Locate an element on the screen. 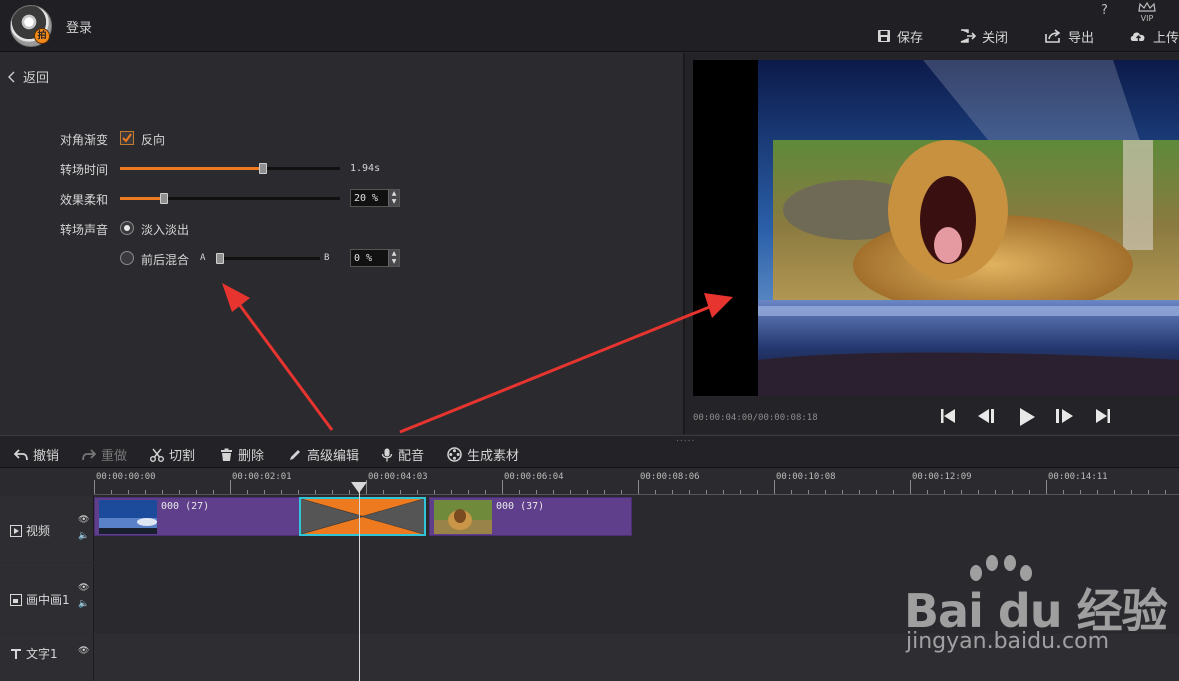 The width and height of the screenshot is (1179, 681). play-icon is located at coordinates (1027, 417).